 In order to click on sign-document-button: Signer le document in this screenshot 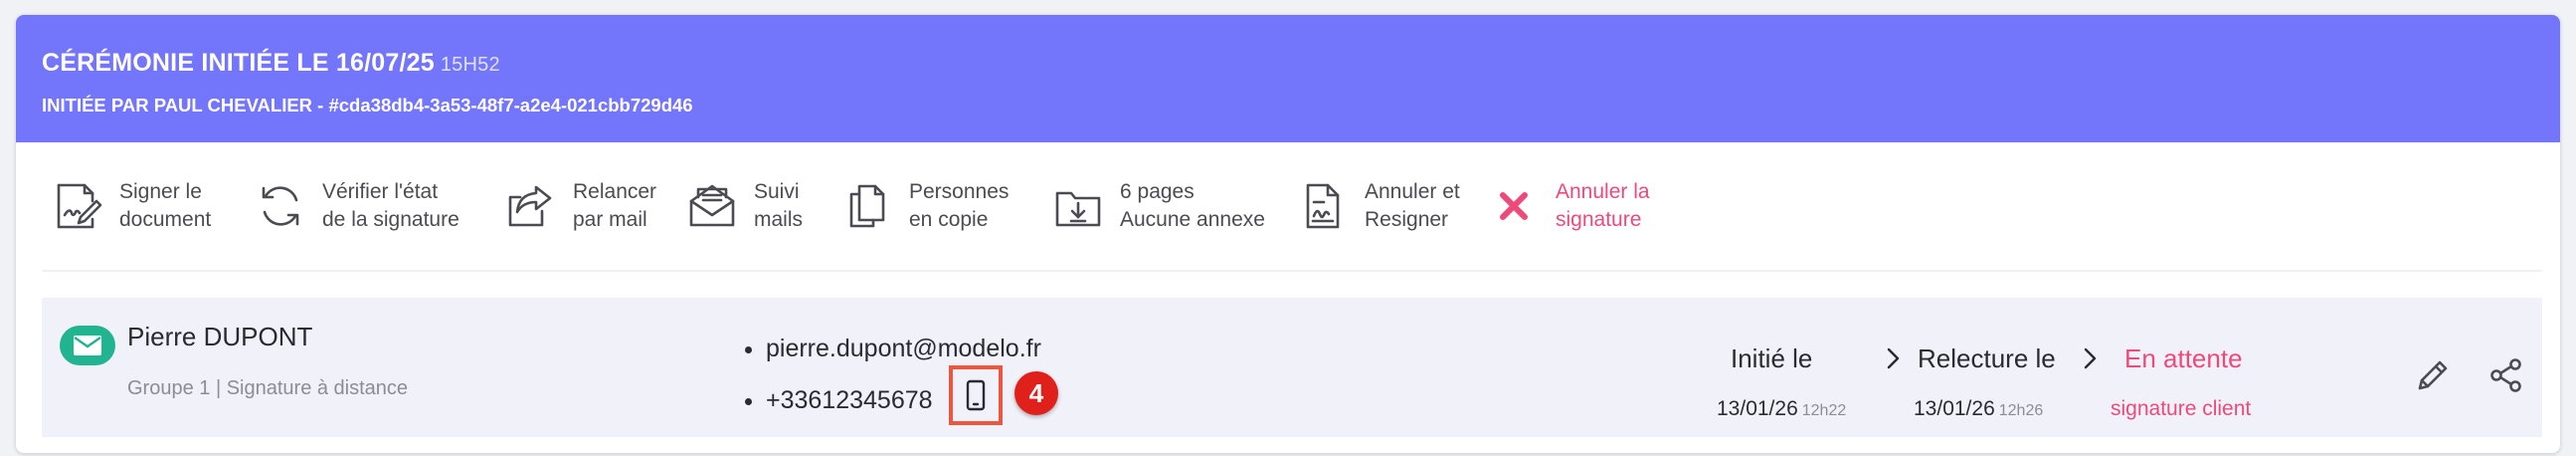, I will do `click(130, 206)`.